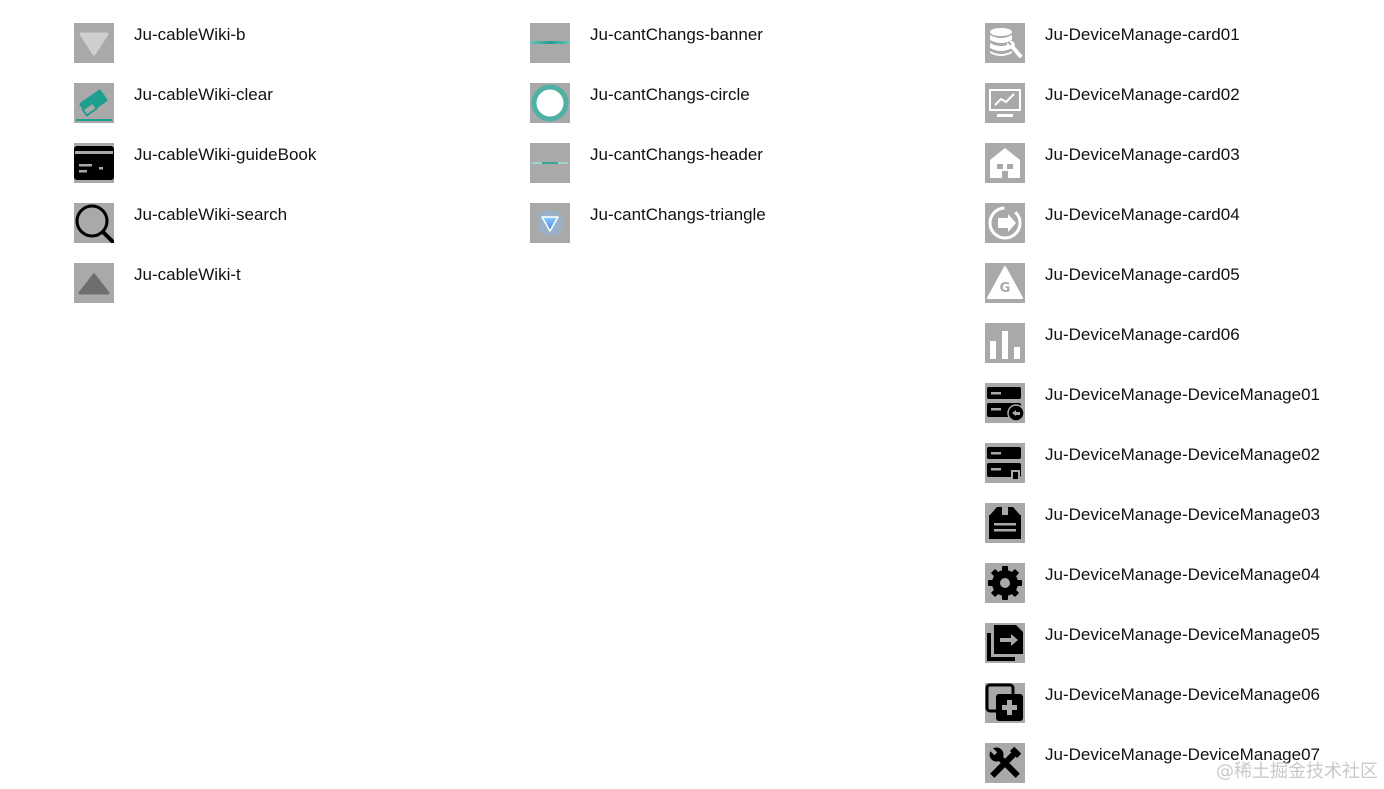 The width and height of the screenshot is (1384, 789). What do you see at coordinates (1005, 703) in the screenshot?
I see `copy-add-icon` at bounding box center [1005, 703].